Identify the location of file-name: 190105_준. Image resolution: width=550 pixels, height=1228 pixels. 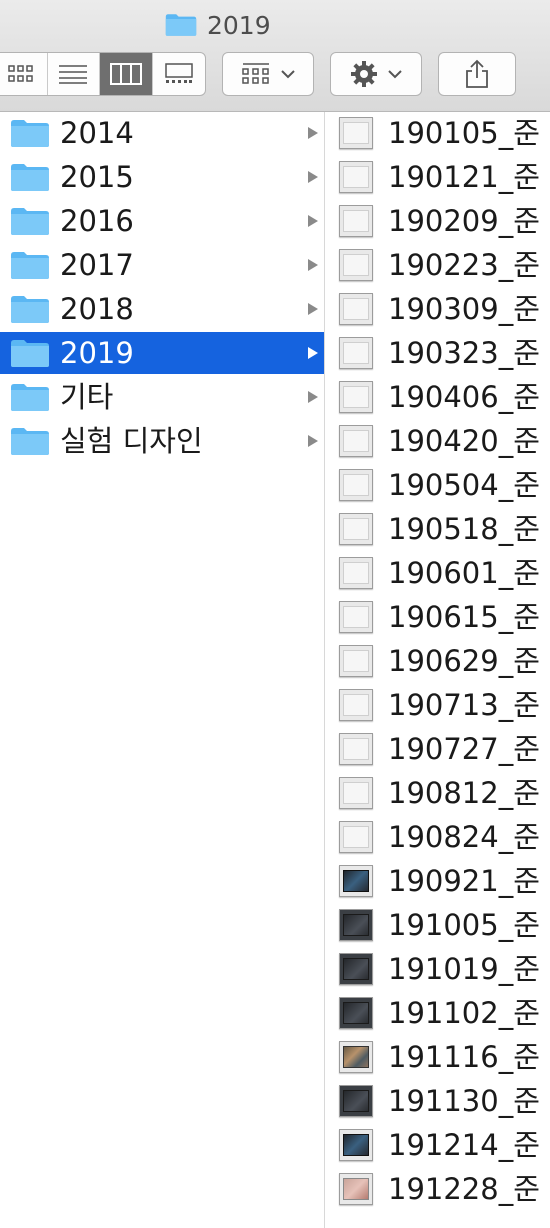
(464, 133).